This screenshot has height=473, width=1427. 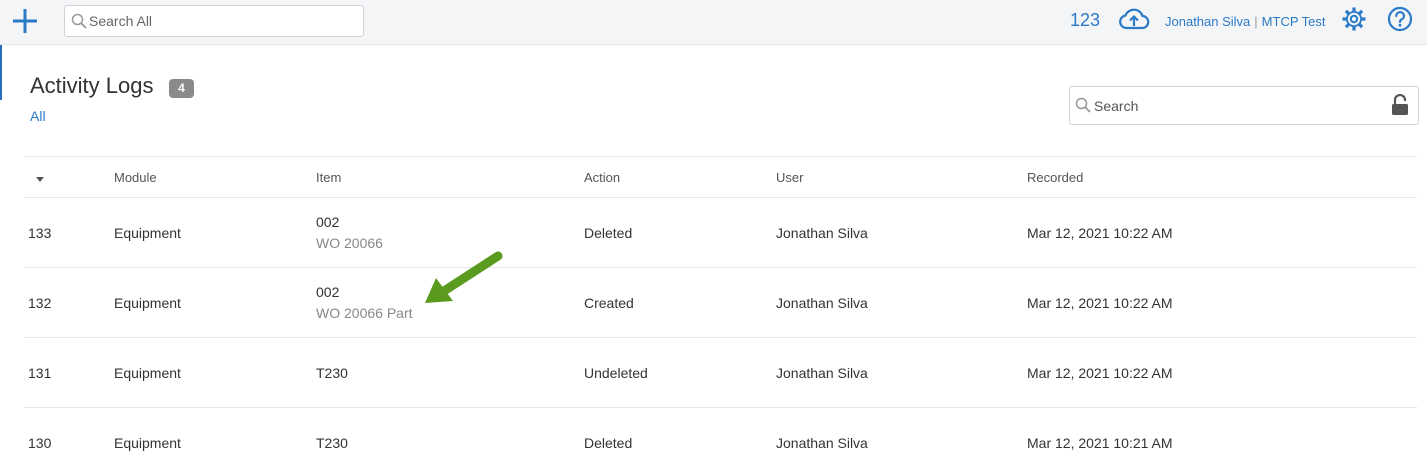 What do you see at coordinates (1400, 105) in the screenshot?
I see `unlock-icon` at bounding box center [1400, 105].